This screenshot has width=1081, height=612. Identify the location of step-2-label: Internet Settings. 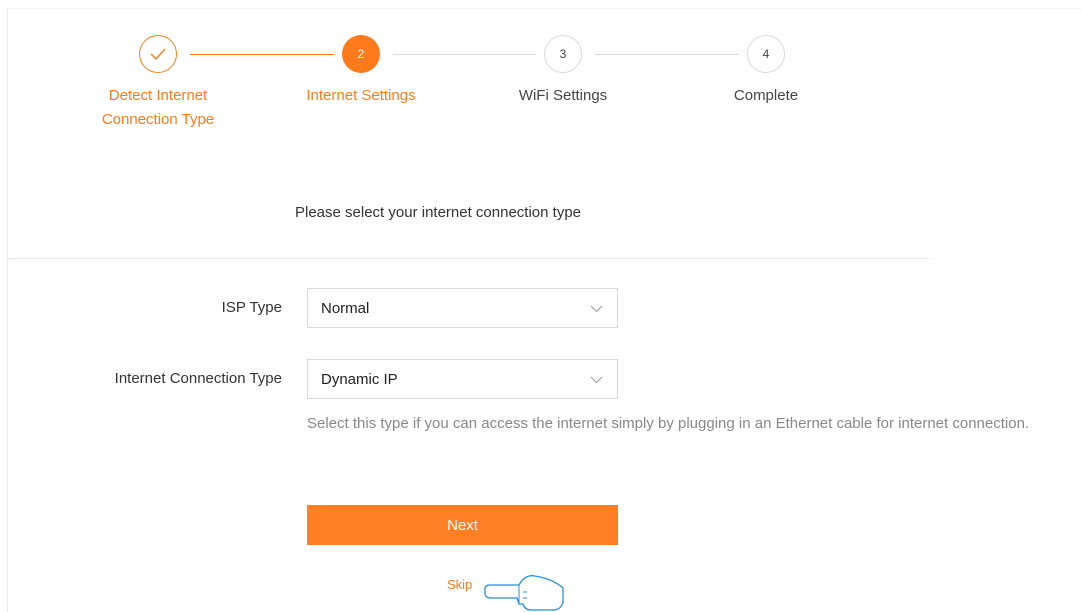
(361, 95).